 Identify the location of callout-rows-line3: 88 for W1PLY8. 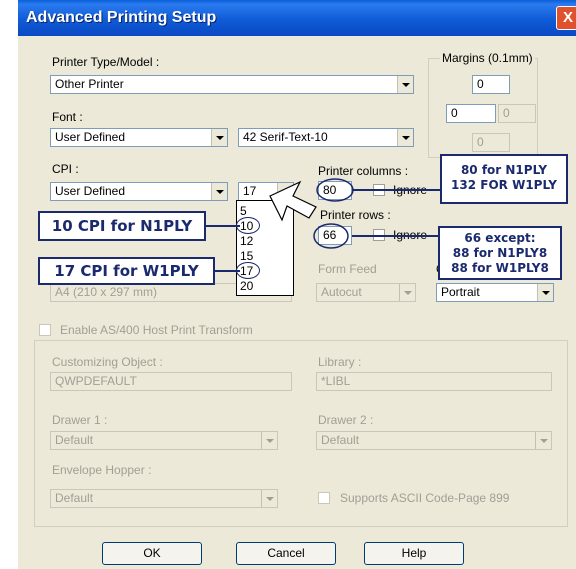
(500, 268).